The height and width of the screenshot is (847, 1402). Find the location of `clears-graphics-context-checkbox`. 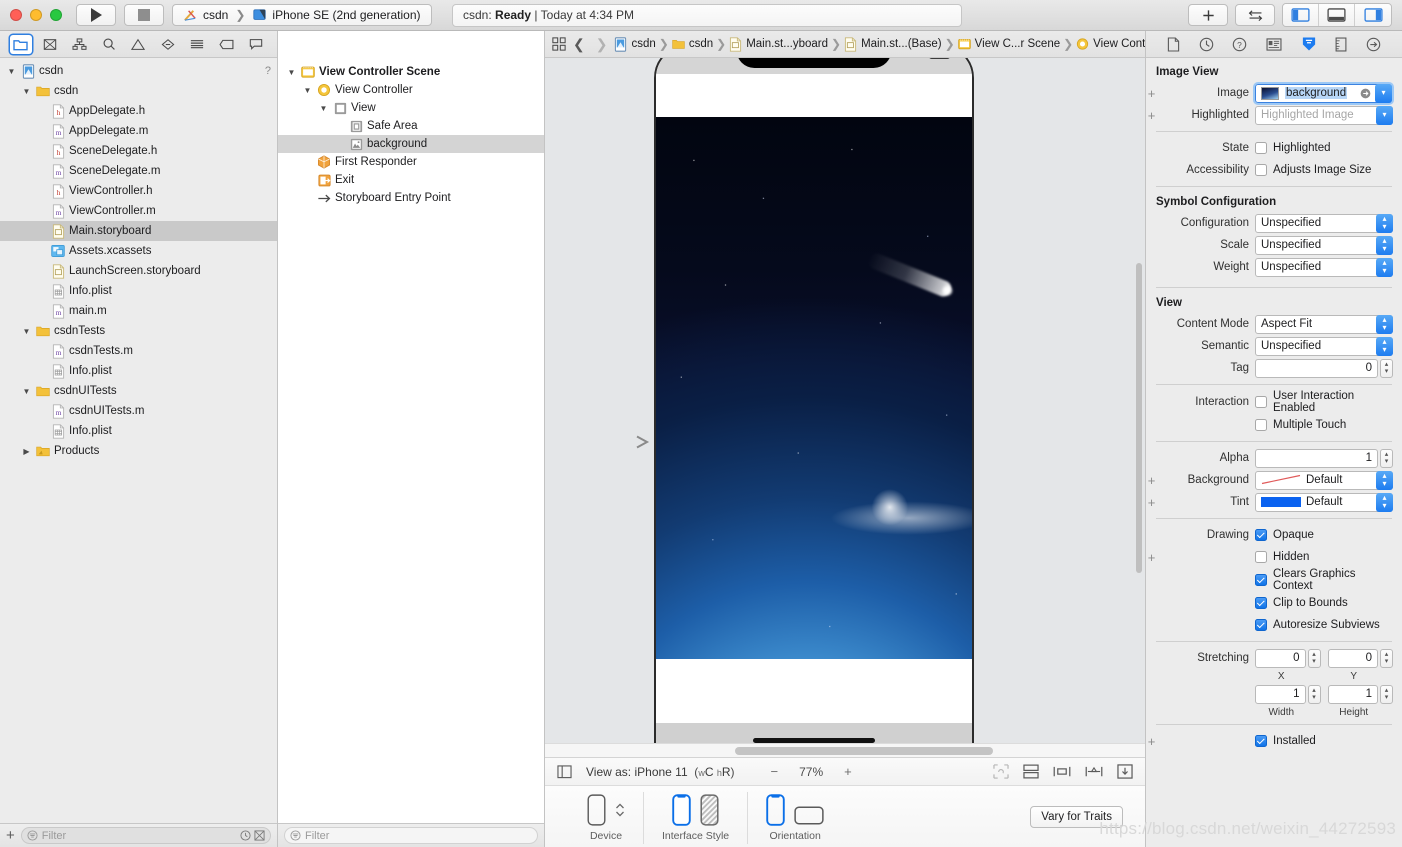

clears-graphics-context-checkbox is located at coordinates (1261, 580).